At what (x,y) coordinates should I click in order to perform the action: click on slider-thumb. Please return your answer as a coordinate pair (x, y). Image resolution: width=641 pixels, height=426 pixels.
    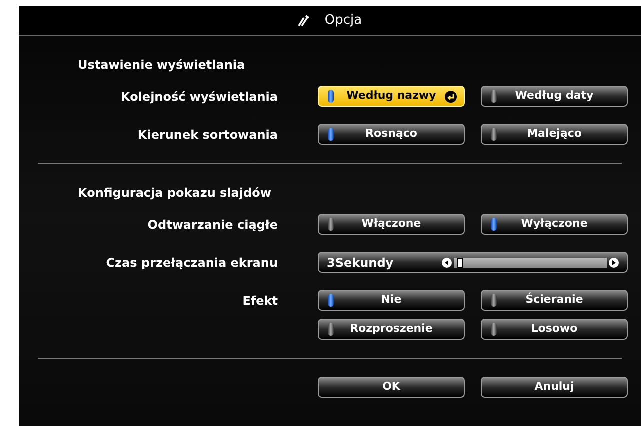
    Looking at the image, I should click on (459, 263).